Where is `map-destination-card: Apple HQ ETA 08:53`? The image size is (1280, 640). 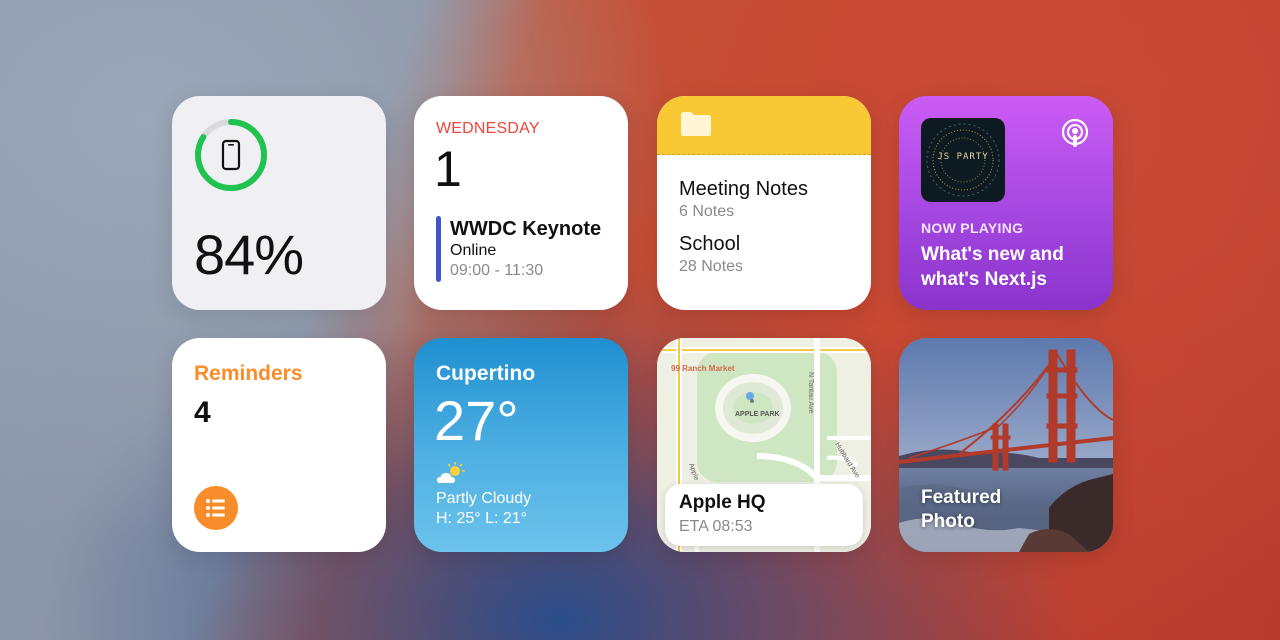 map-destination-card: Apple HQ ETA 08:53 is located at coordinates (764, 515).